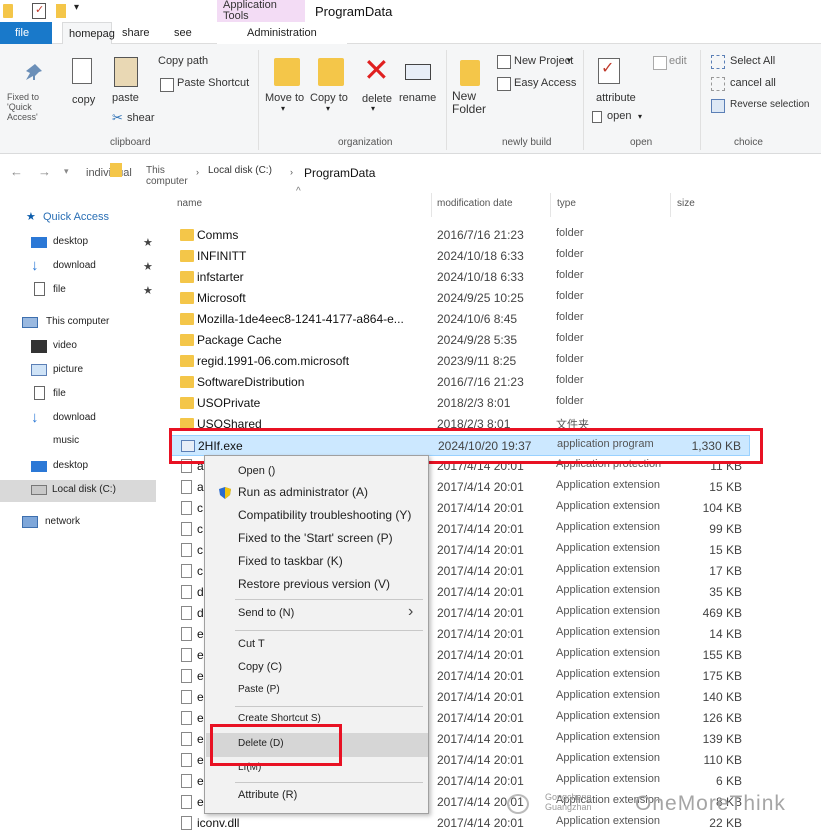  What do you see at coordinates (376, 70) in the screenshot?
I see `delete-x-icon: ✕` at bounding box center [376, 70].